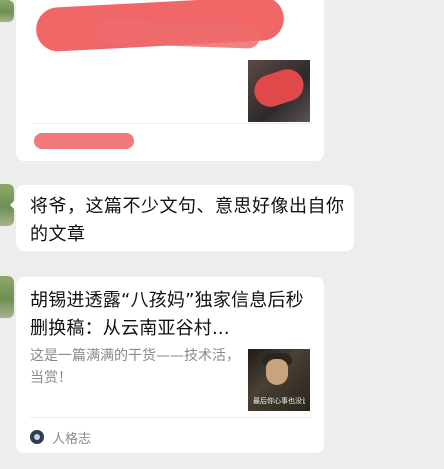 The height and width of the screenshot is (469, 444). I want to click on thumbnail, so click(279, 91).